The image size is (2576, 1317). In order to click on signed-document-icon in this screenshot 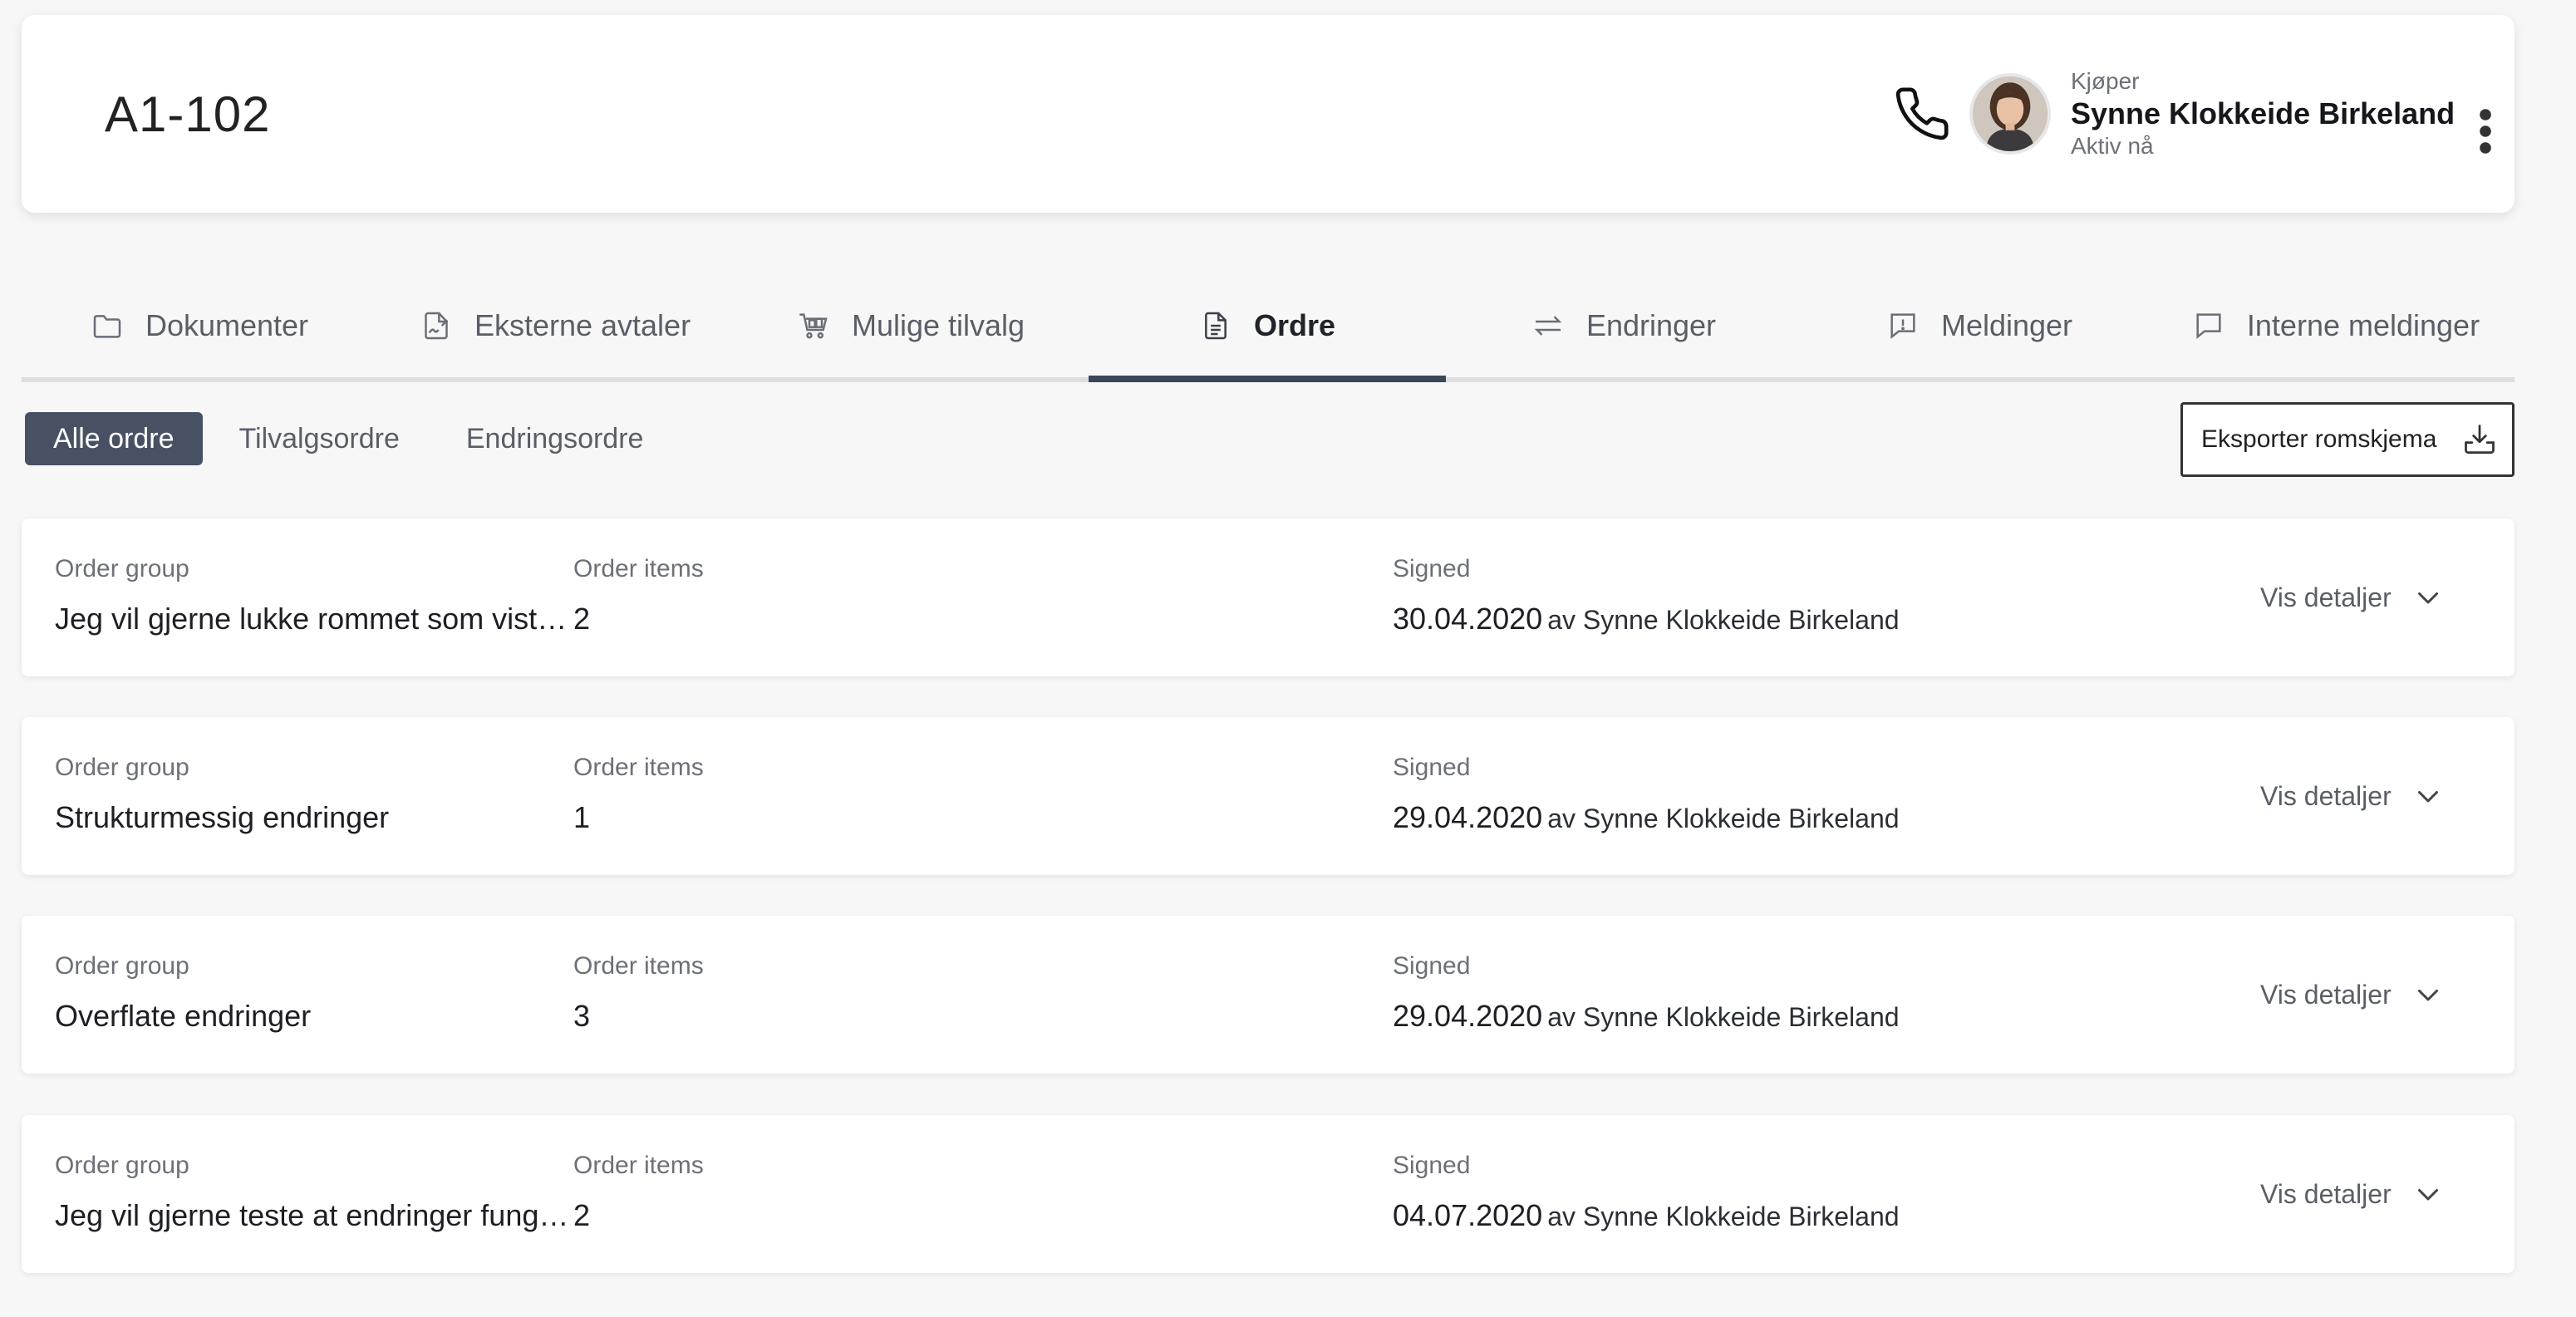, I will do `click(437, 326)`.